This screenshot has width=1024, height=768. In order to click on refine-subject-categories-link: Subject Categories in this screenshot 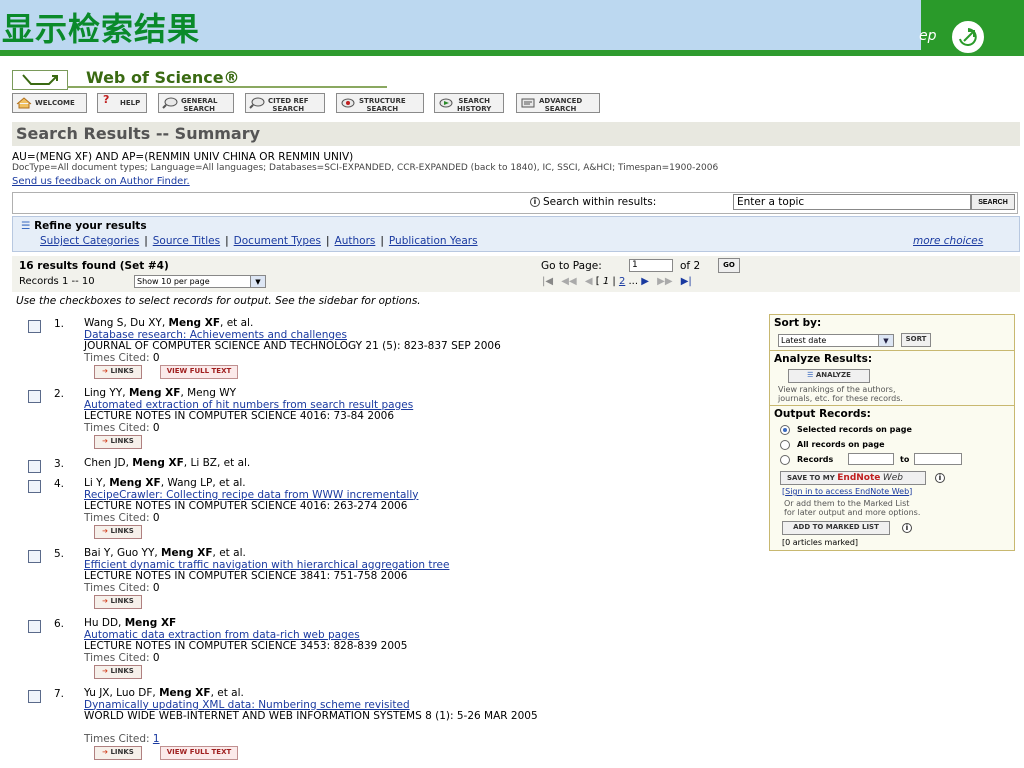, I will do `click(89, 241)`.